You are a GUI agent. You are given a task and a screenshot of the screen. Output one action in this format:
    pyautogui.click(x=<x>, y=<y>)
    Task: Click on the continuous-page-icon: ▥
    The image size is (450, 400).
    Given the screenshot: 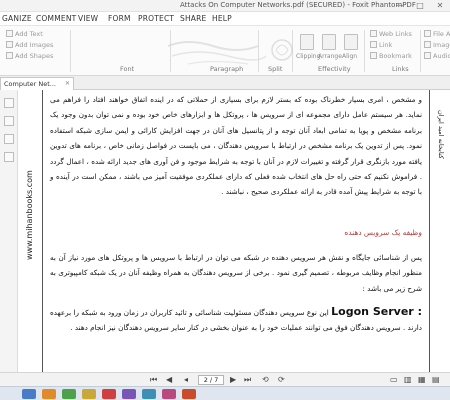 What is the action you would take?
    pyautogui.click(x=408, y=379)
    